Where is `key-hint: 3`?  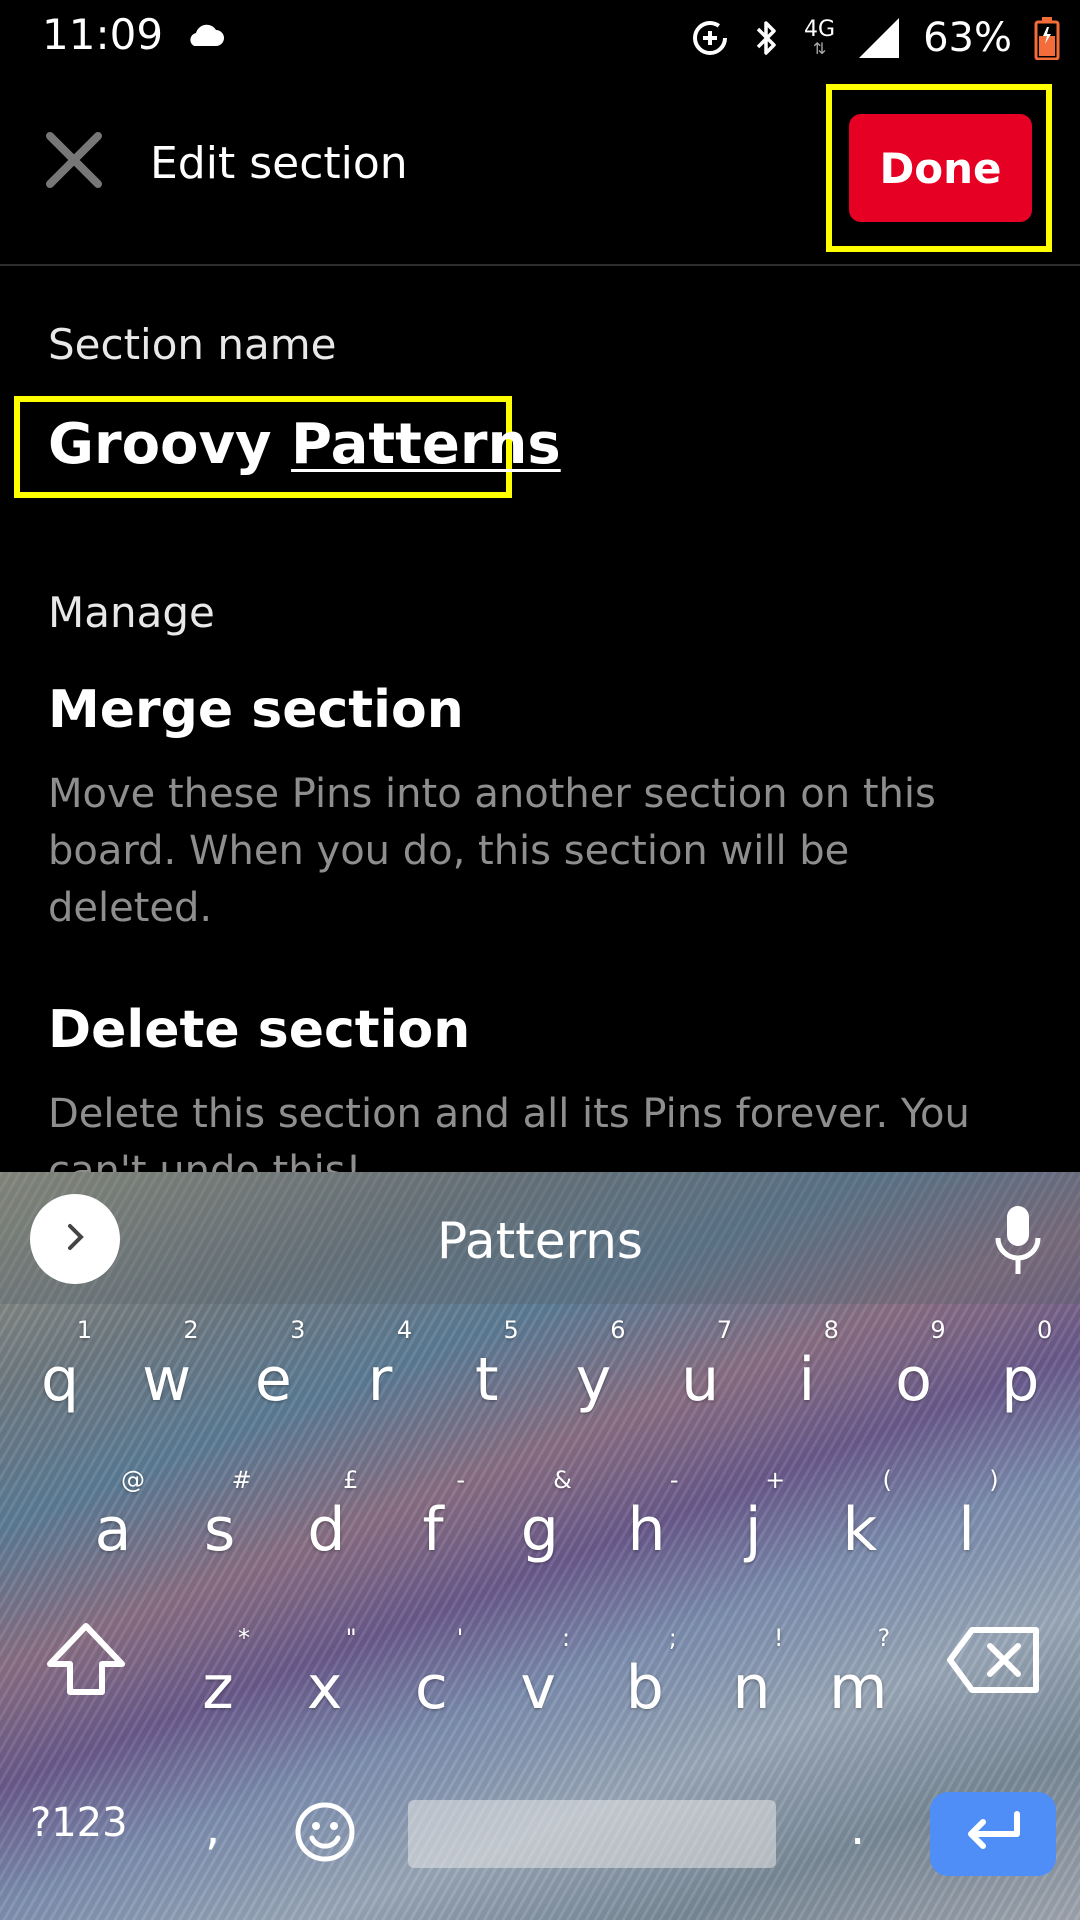
key-hint: 3 is located at coordinates (298, 1330).